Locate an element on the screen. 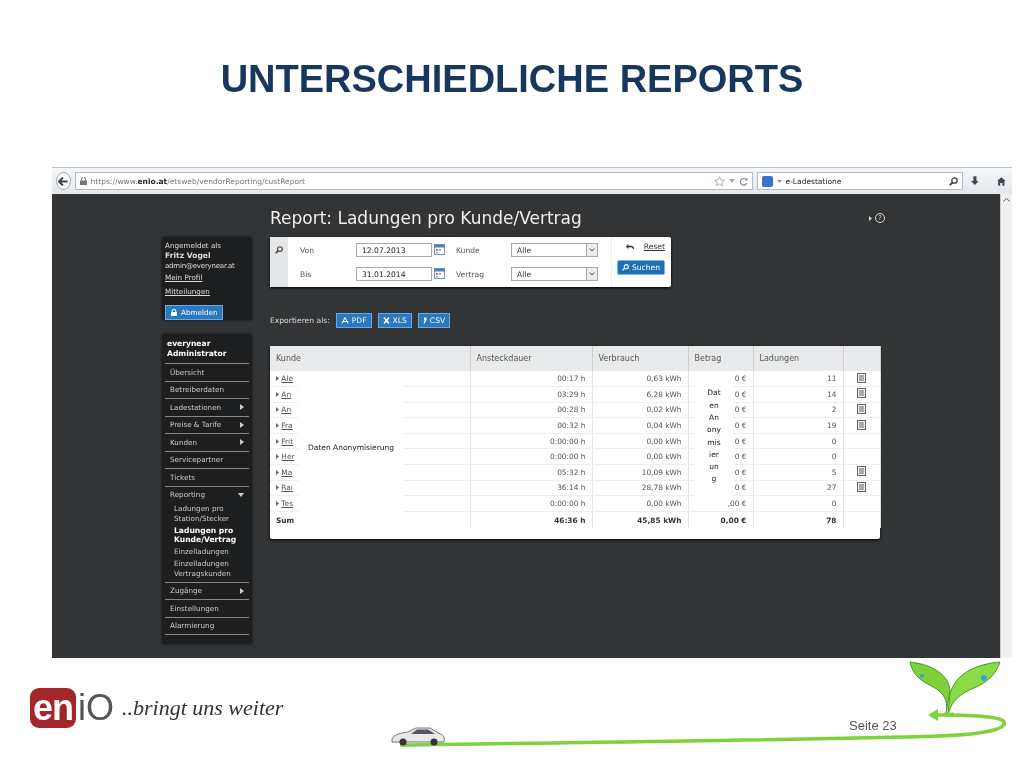 The image size is (1024, 768). tagline: ..bringt uns weiter is located at coordinates (203, 708).